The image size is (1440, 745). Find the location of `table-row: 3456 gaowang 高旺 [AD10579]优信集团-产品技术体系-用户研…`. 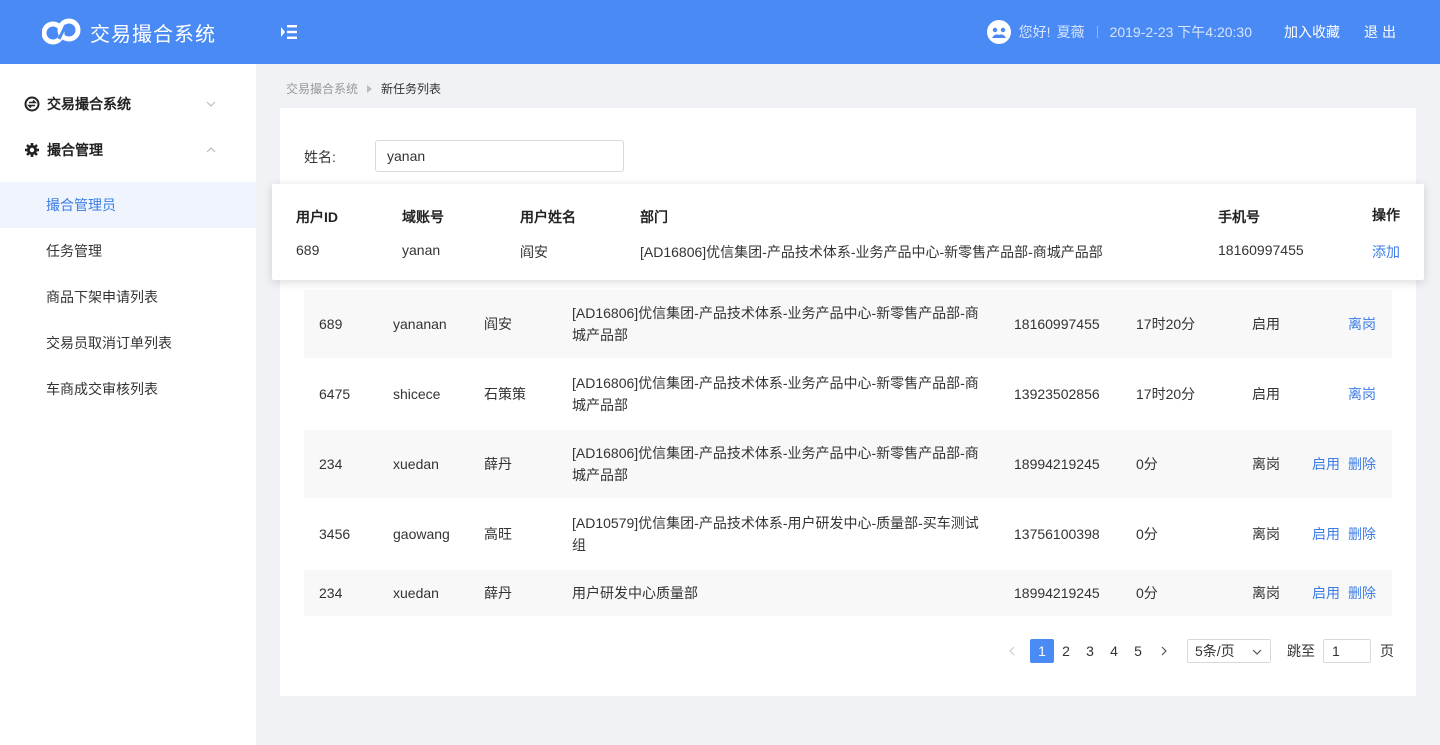

table-row: 3456 gaowang 高旺 [AD10579]优信集团-产品技术体系-用户研… is located at coordinates (848, 534).